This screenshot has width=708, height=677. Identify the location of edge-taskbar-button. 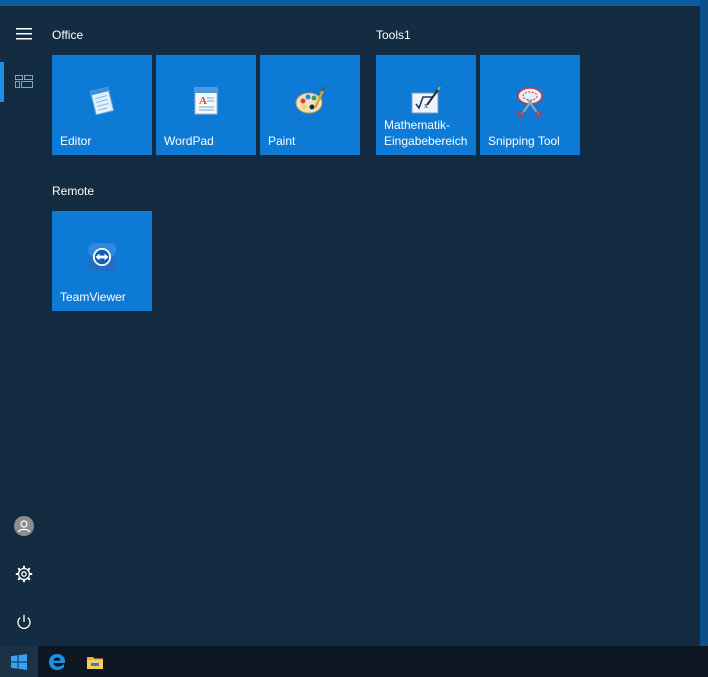
(57, 661).